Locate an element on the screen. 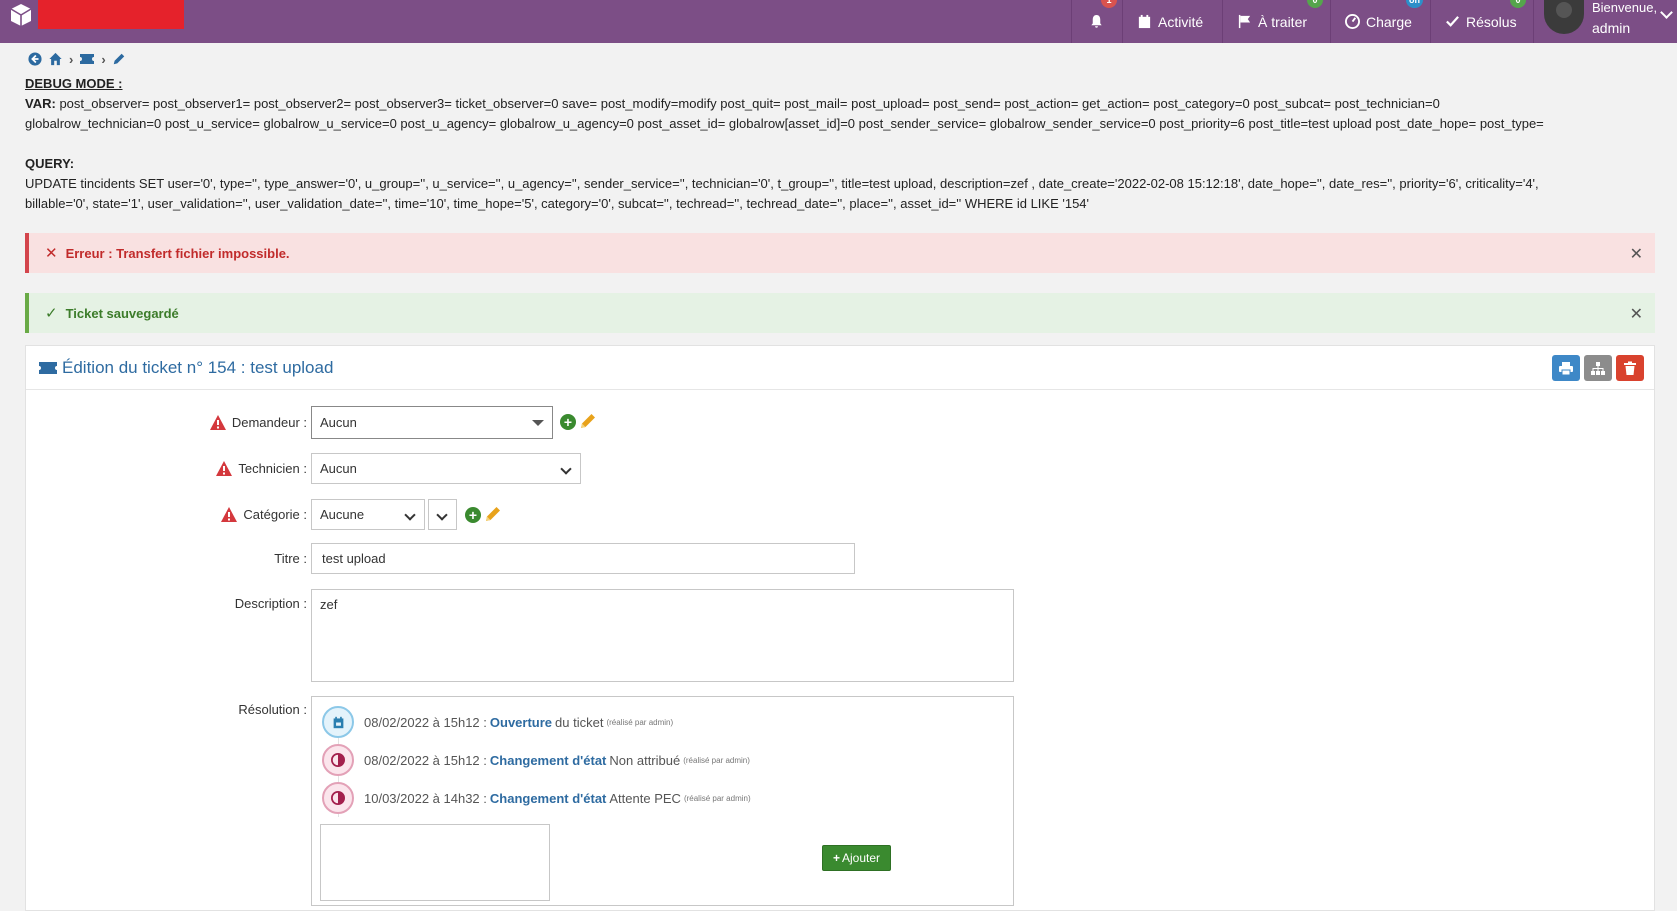  success-message: Ticket sauvegardé is located at coordinates (122, 313).